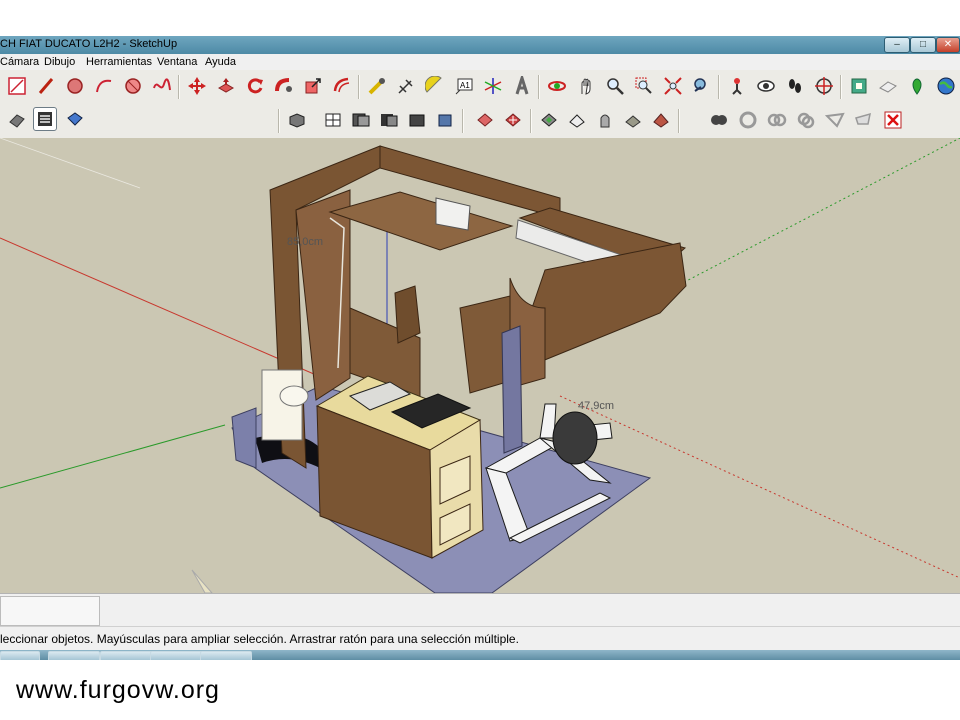 This screenshot has width=960, height=720. I want to click on secondary-toolbar, so click(480, 121).